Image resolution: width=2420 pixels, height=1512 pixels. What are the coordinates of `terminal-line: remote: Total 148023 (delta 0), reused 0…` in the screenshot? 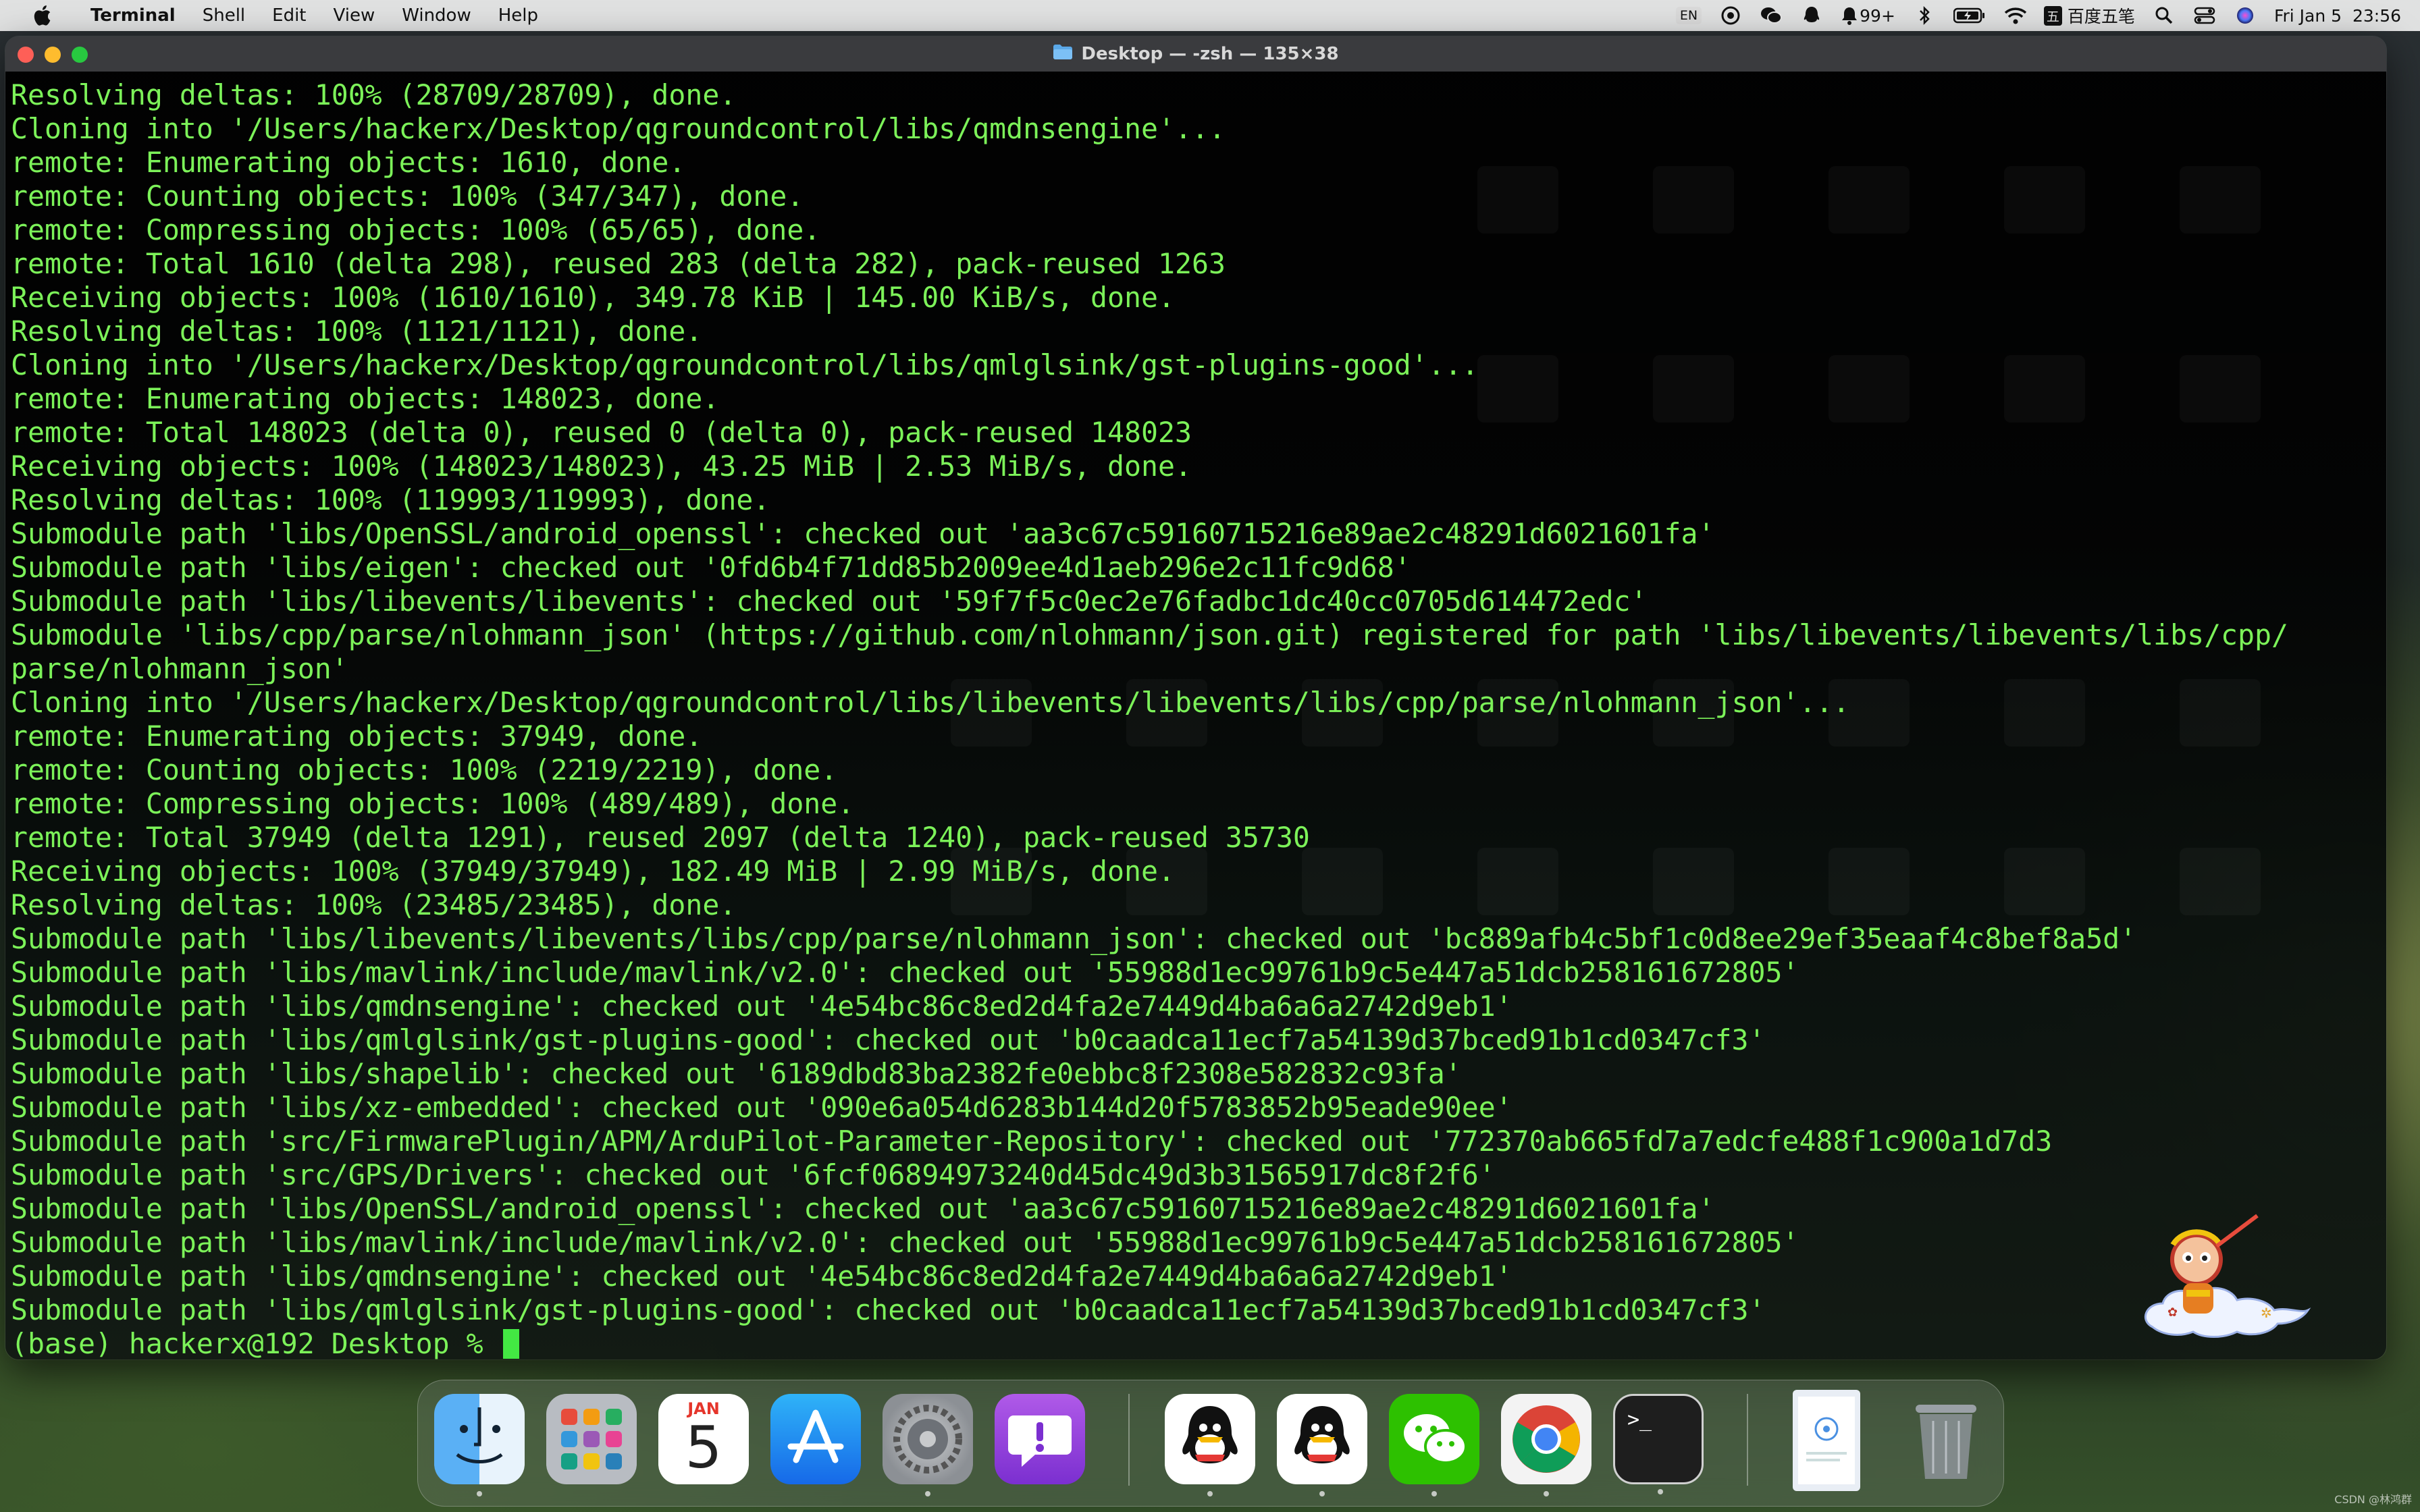 It's located at (601, 433).